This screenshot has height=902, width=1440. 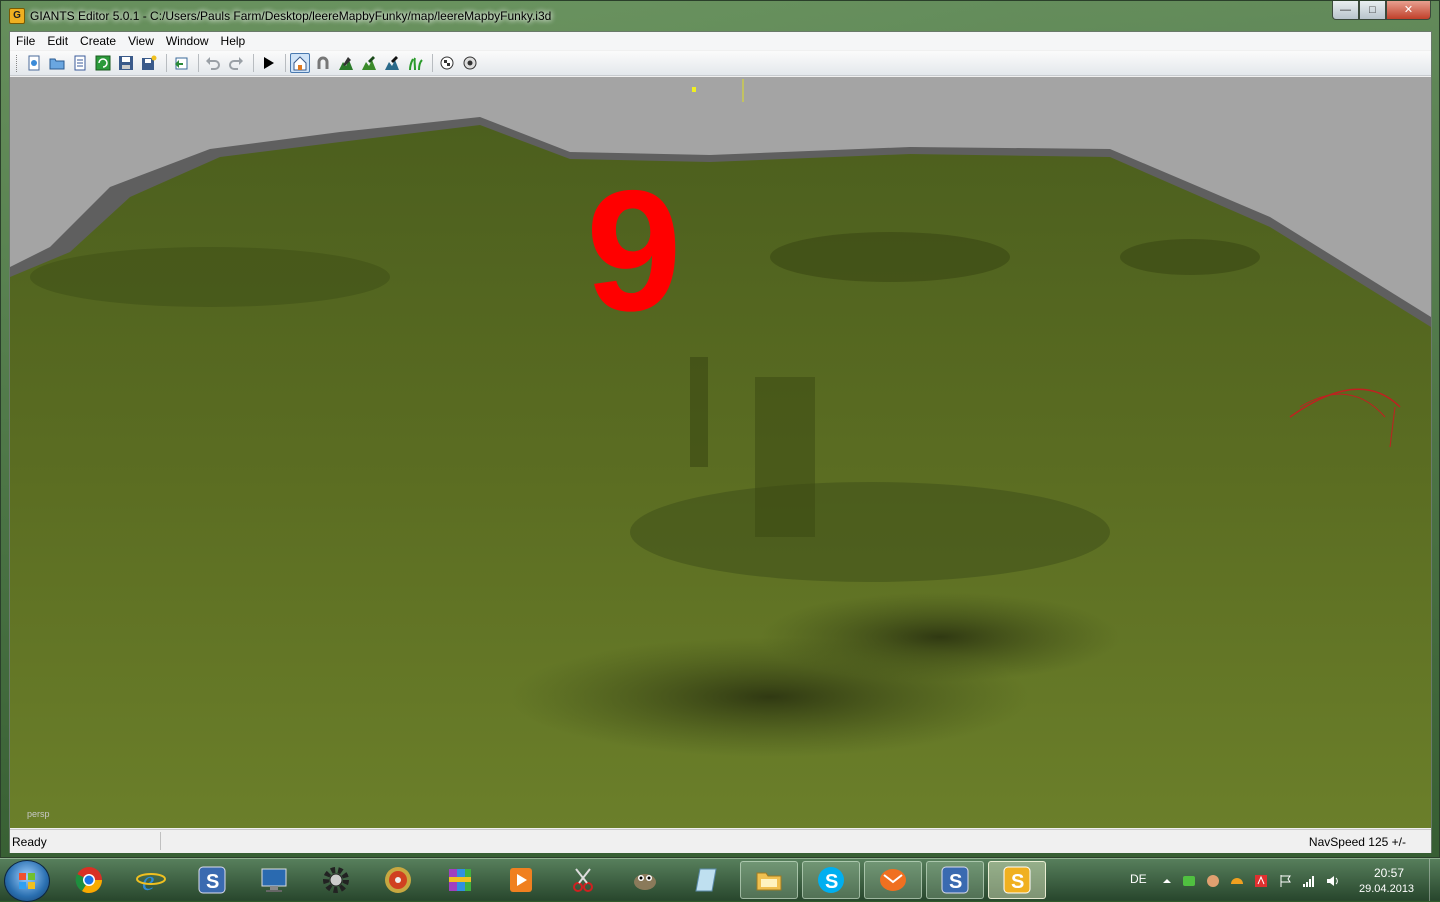 I want to click on menu-edit: Edit, so click(x=57, y=41).